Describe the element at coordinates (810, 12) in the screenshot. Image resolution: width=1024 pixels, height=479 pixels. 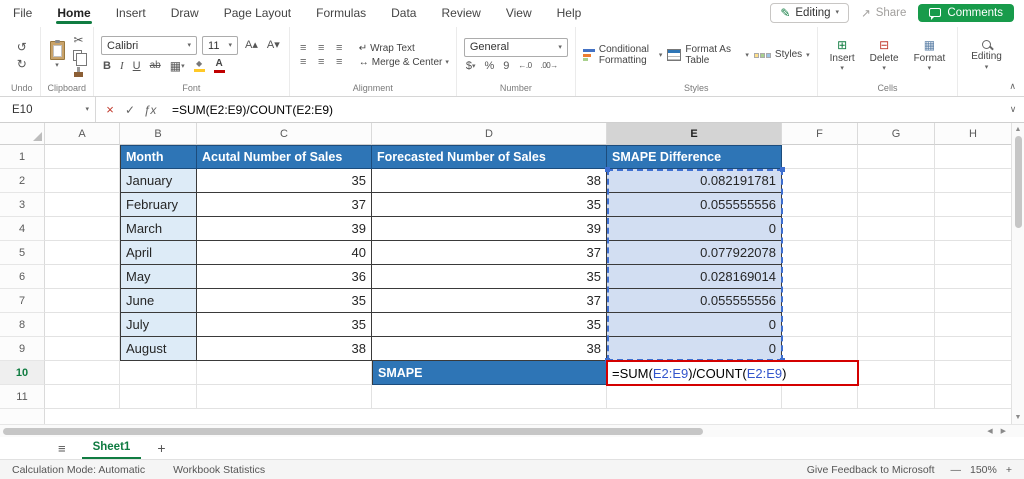
I see `editing-mode-button: ✎ Editing ▾` at that location.